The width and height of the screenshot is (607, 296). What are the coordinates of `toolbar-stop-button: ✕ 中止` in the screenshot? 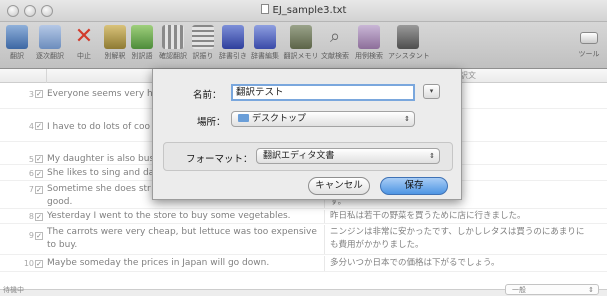 It's located at (84, 42).